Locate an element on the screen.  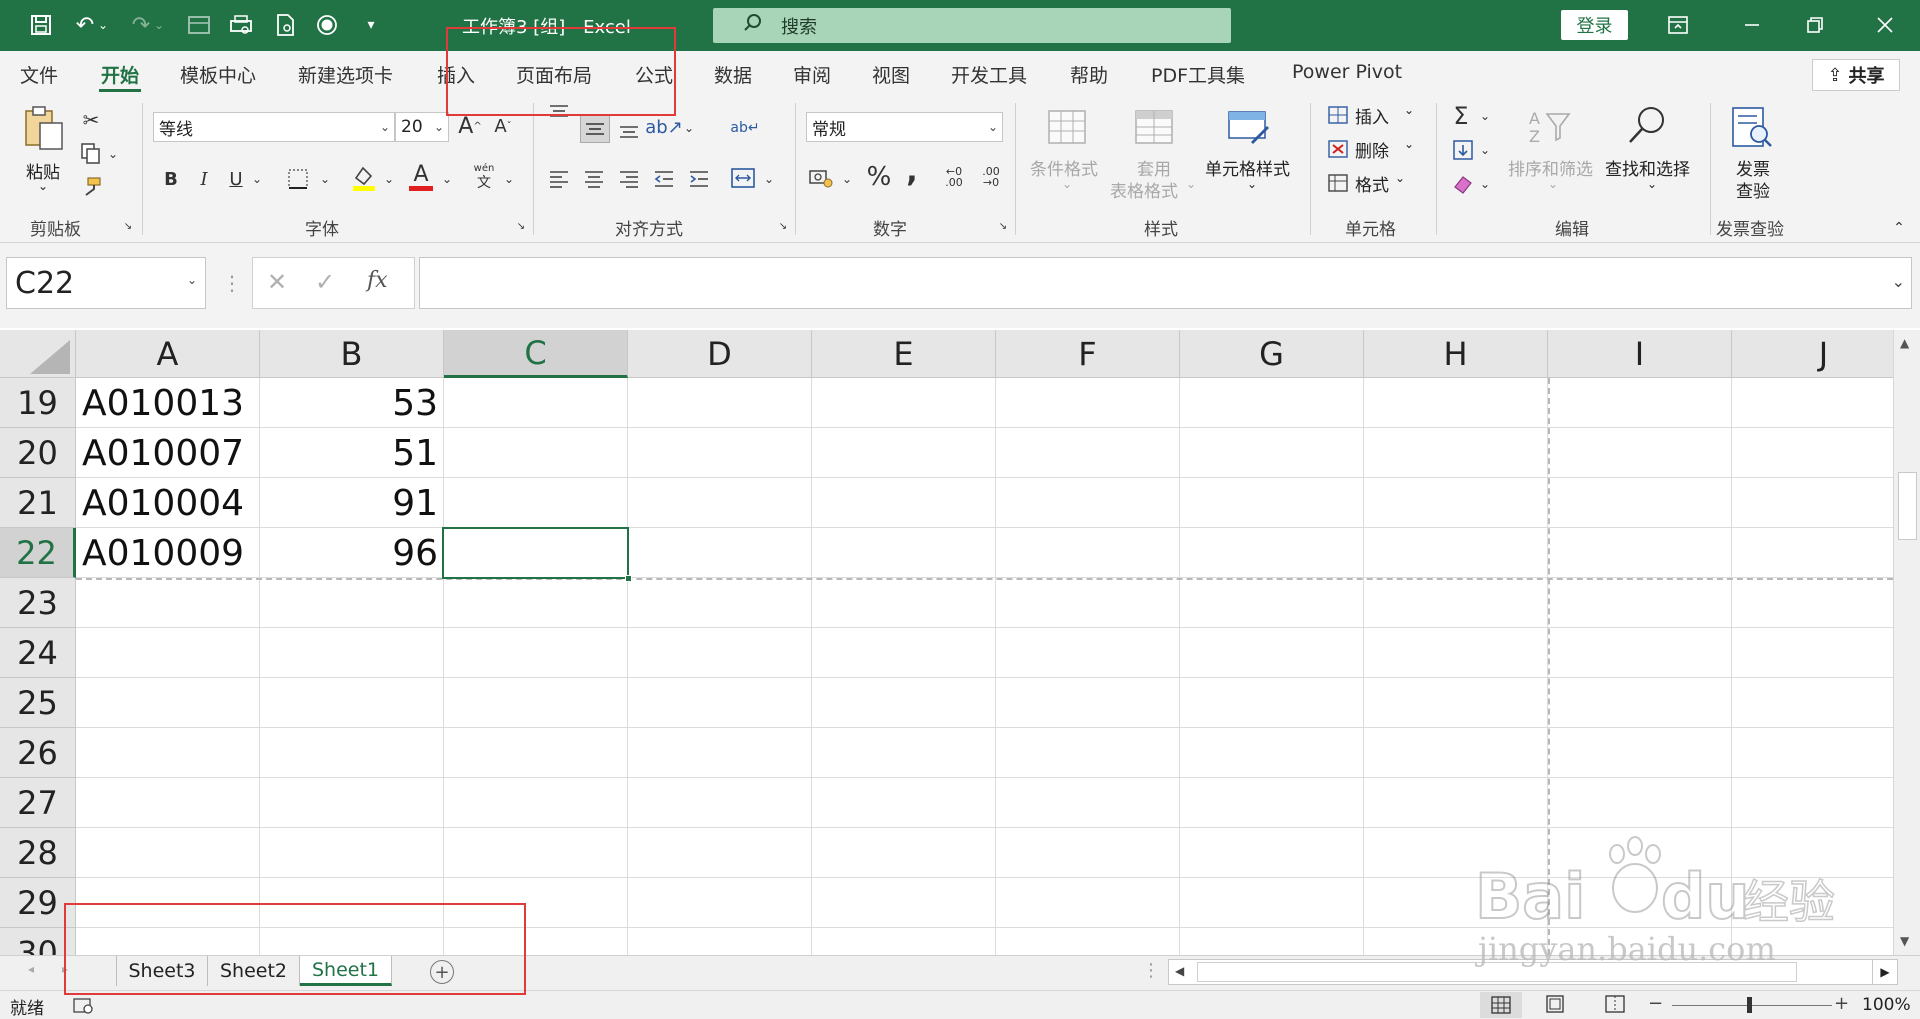
cell-a22: A010009 is located at coordinates (169, 553).